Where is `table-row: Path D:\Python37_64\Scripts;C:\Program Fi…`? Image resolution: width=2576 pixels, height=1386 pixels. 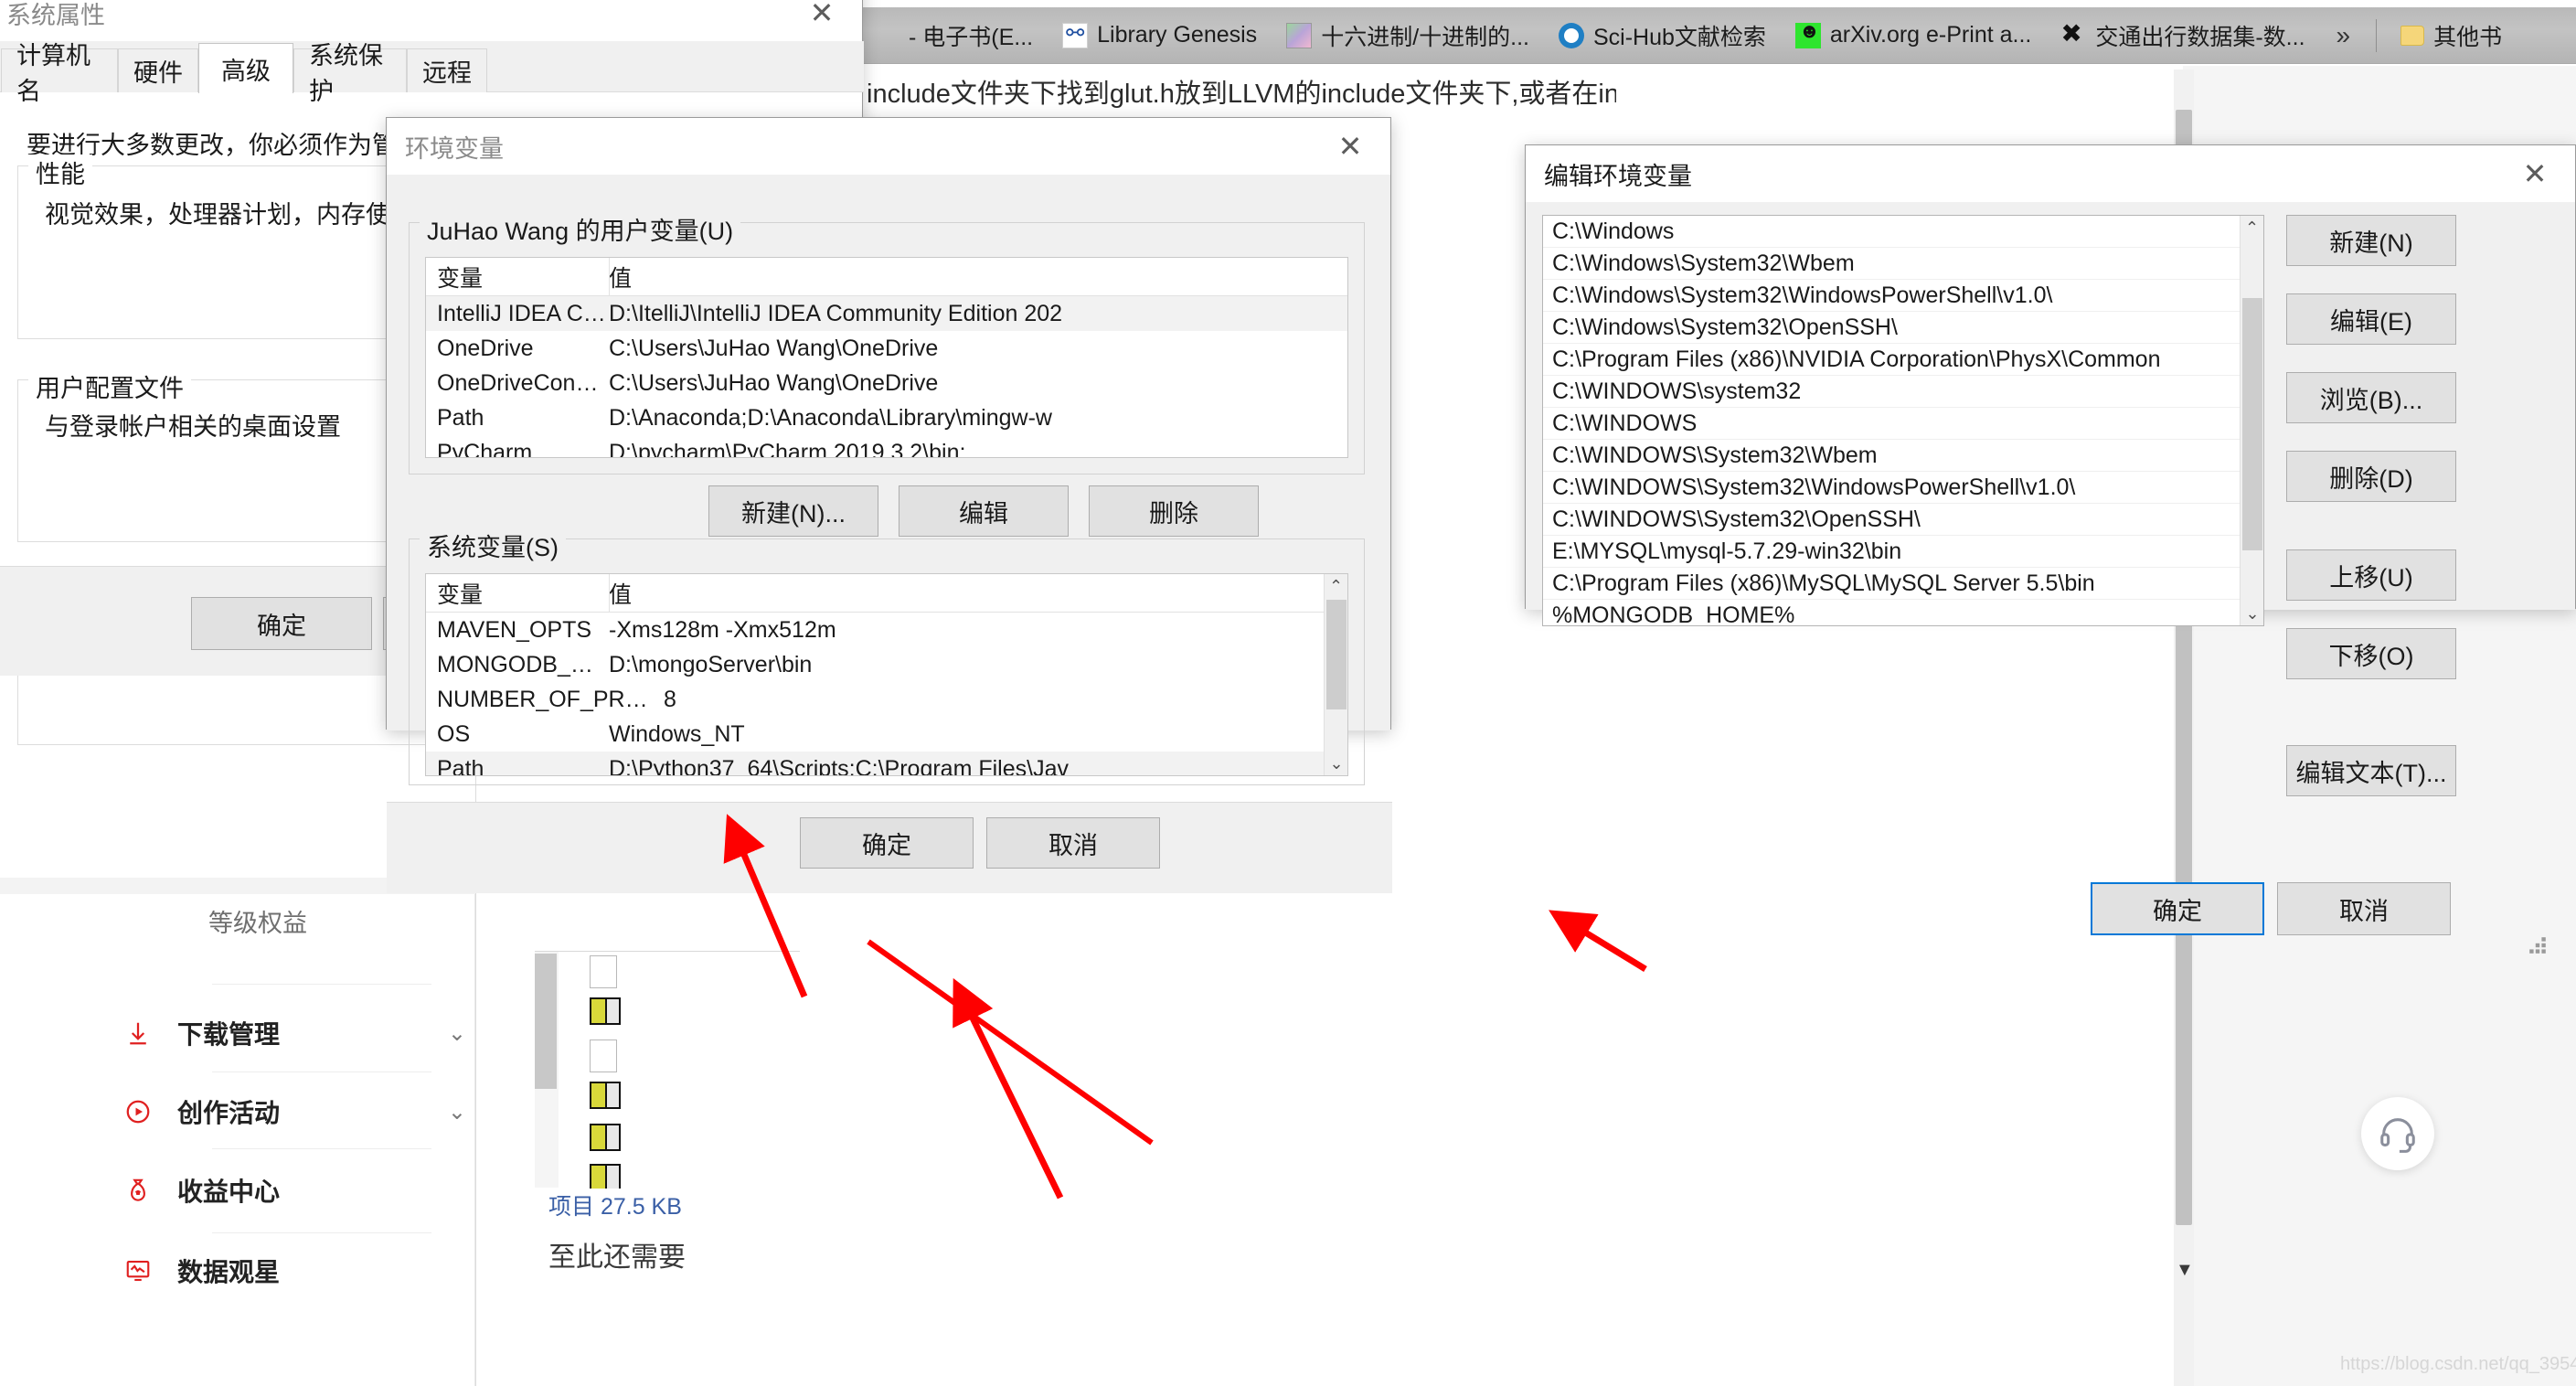 table-row: Path D:\Python37_64\Scripts;C:\Program Fi… is located at coordinates (887, 763).